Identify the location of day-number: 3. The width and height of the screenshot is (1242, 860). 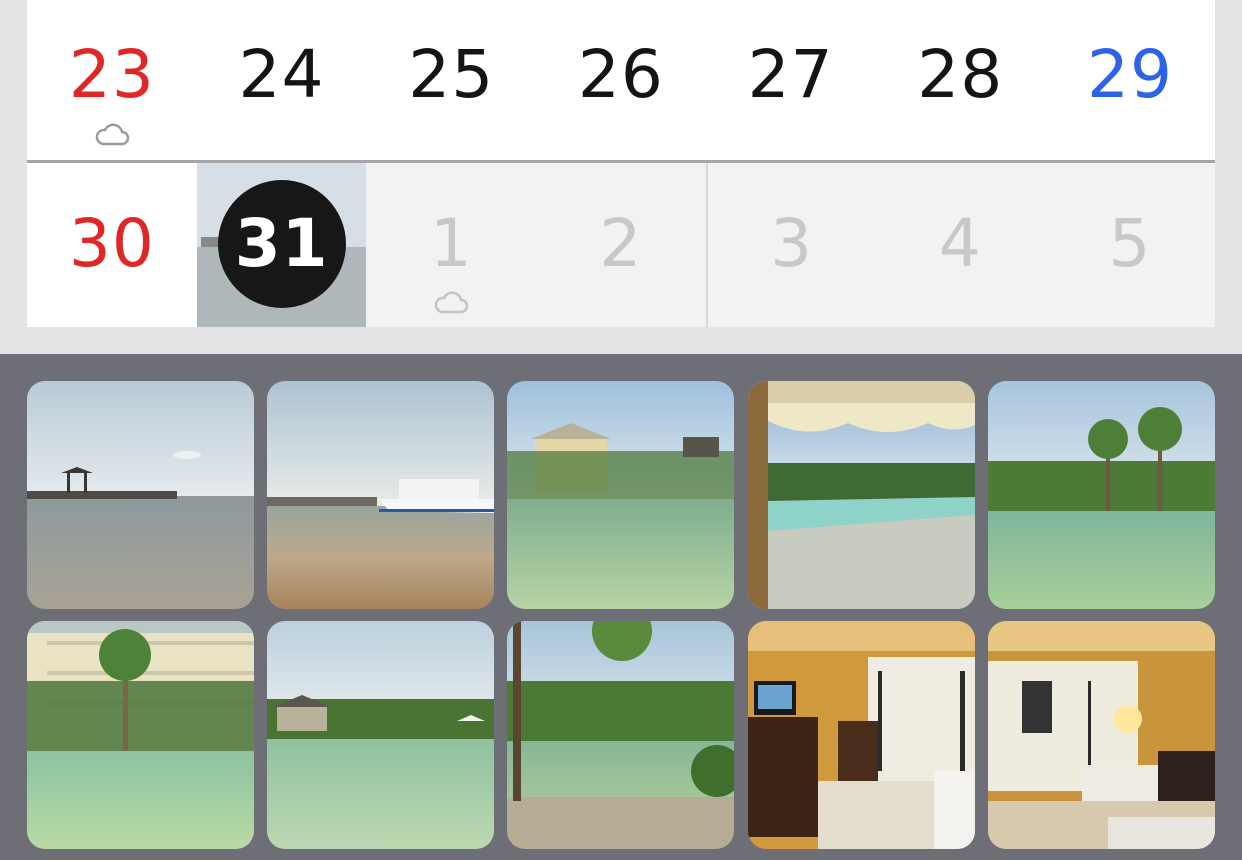
(792, 243).